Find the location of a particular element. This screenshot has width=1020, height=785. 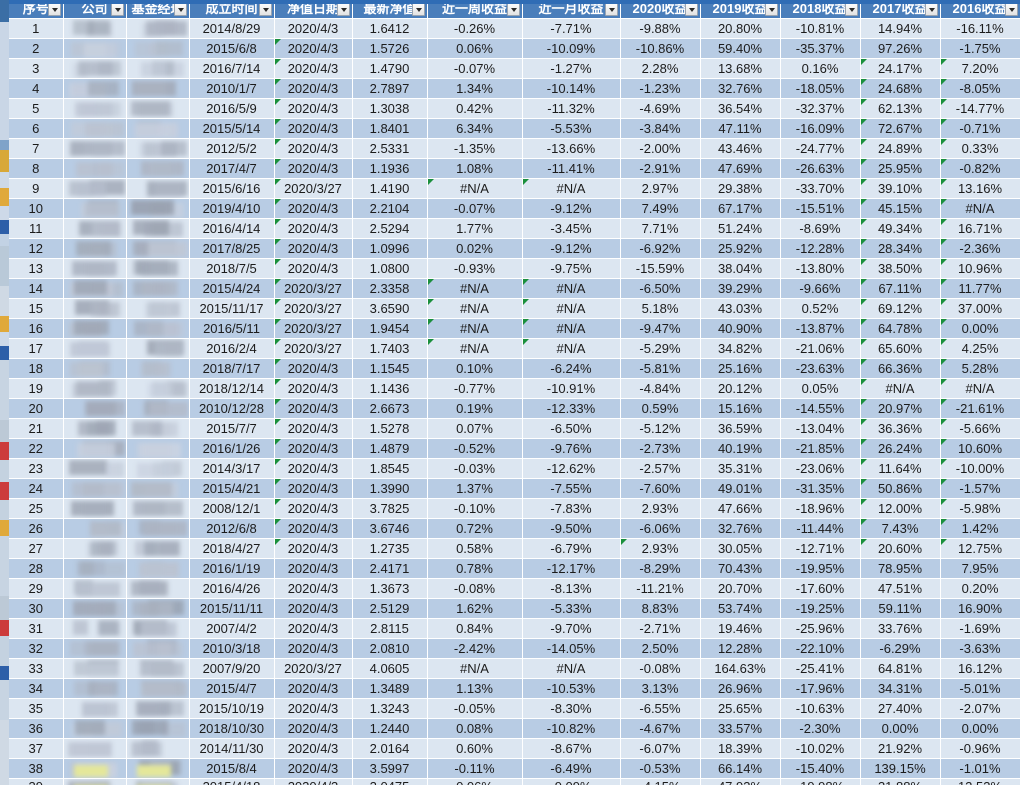

cell-est_date: 2015/11/17 is located at coordinates (232, 308).